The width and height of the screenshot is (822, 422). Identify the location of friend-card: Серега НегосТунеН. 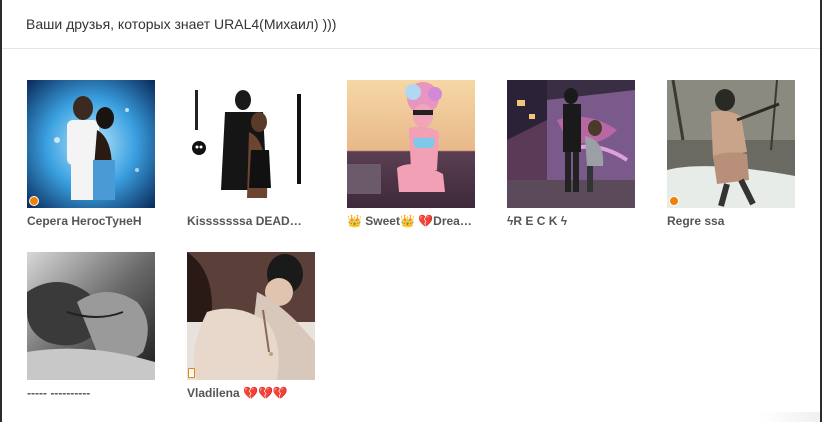
(91, 154).